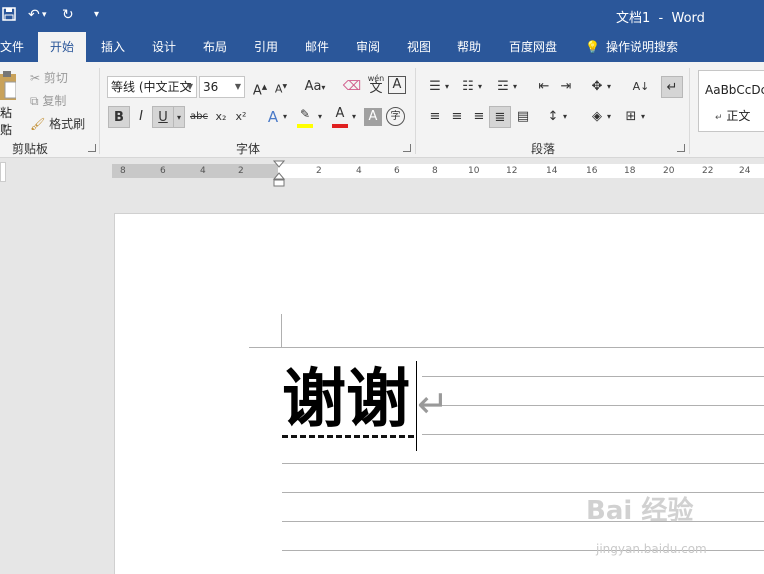  I want to click on decrease-indent-icon: ⇤, so click(544, 87).